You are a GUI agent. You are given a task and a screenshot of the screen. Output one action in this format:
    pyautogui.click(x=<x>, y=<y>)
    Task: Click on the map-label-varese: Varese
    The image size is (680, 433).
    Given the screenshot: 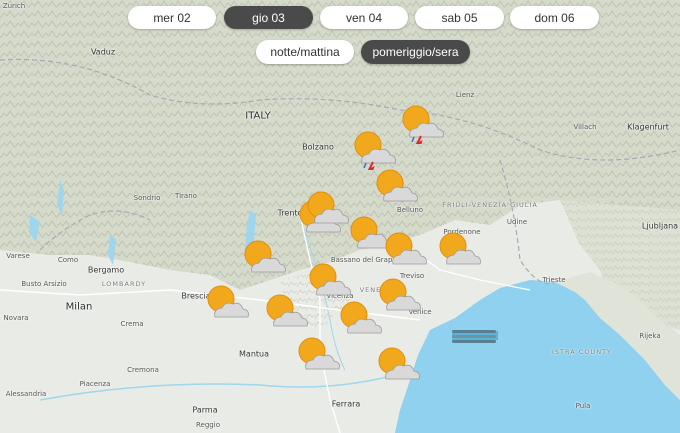 What is the action you would take?
    pyautogui.click(x=18, y=256)
    